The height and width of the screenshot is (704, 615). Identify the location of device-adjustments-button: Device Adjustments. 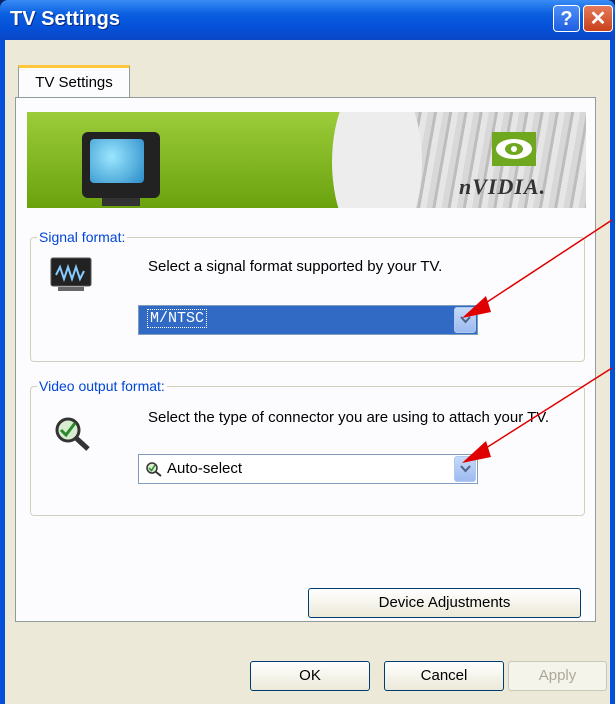
(444, 603).